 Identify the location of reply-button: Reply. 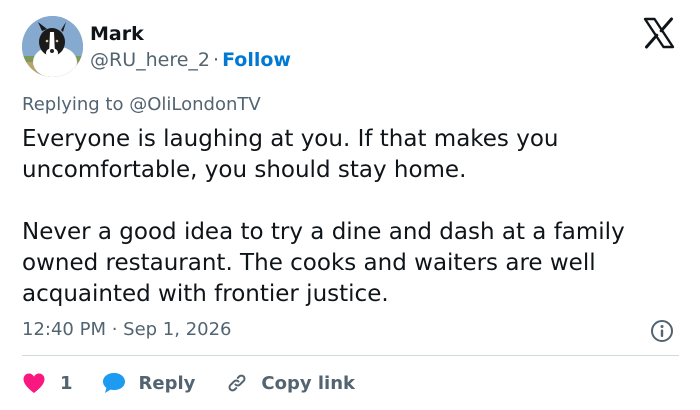
(148, 383).